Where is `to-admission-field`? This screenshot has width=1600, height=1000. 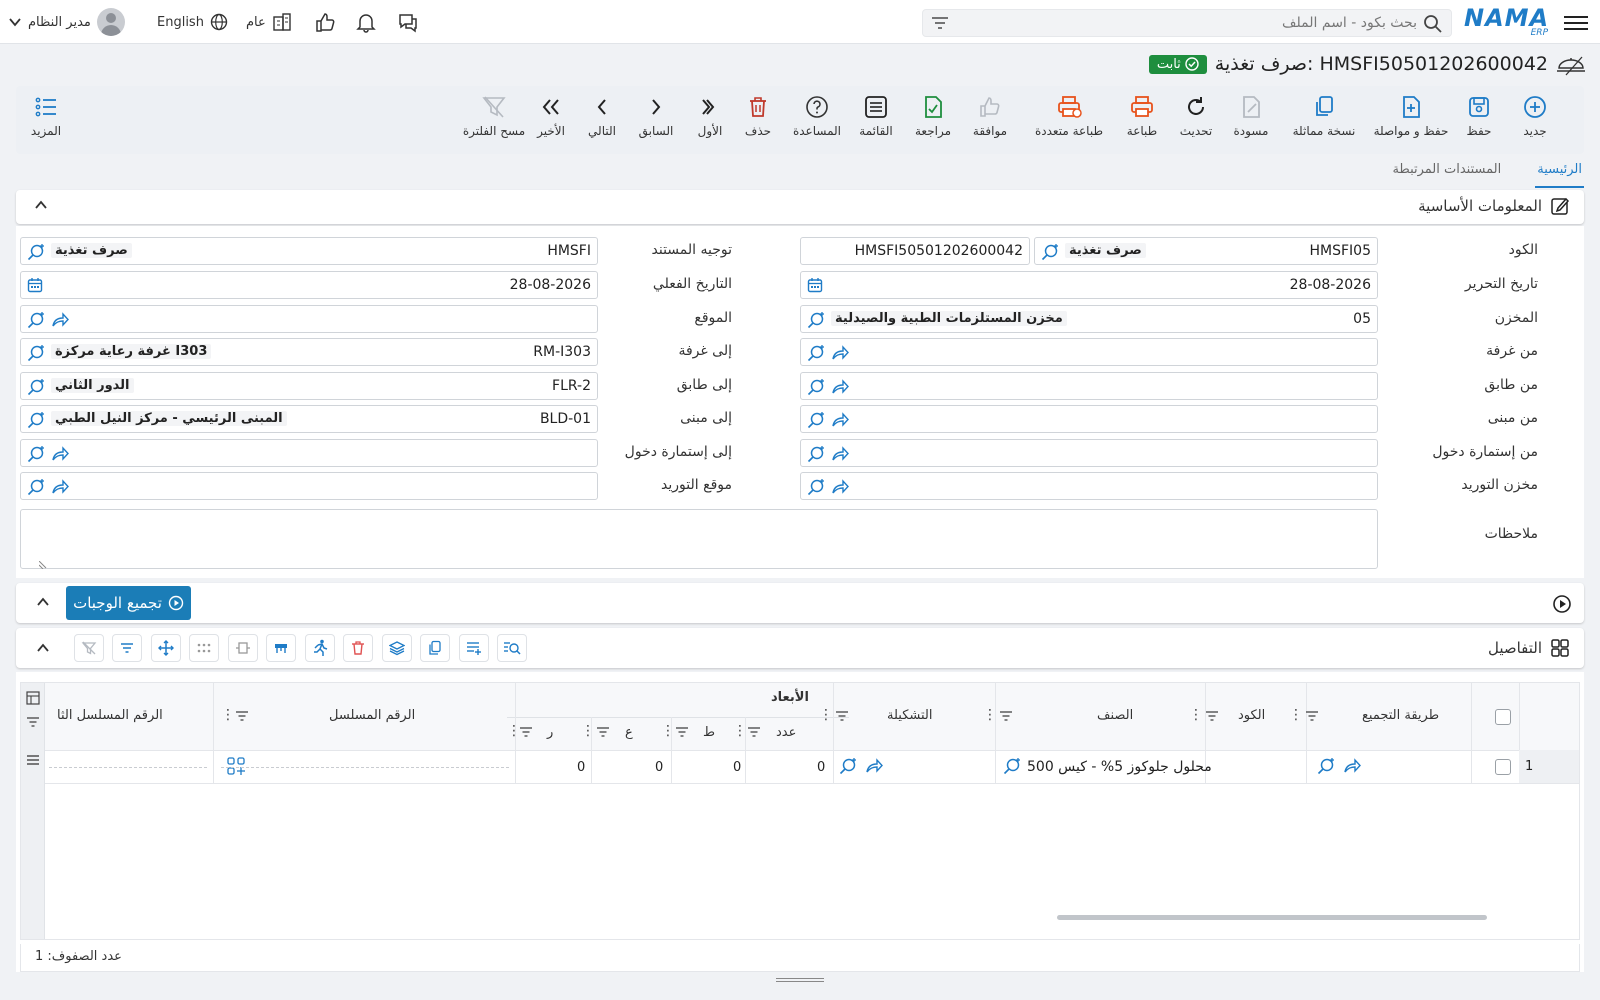 to-admission-field is located at coordinates (309, 453).